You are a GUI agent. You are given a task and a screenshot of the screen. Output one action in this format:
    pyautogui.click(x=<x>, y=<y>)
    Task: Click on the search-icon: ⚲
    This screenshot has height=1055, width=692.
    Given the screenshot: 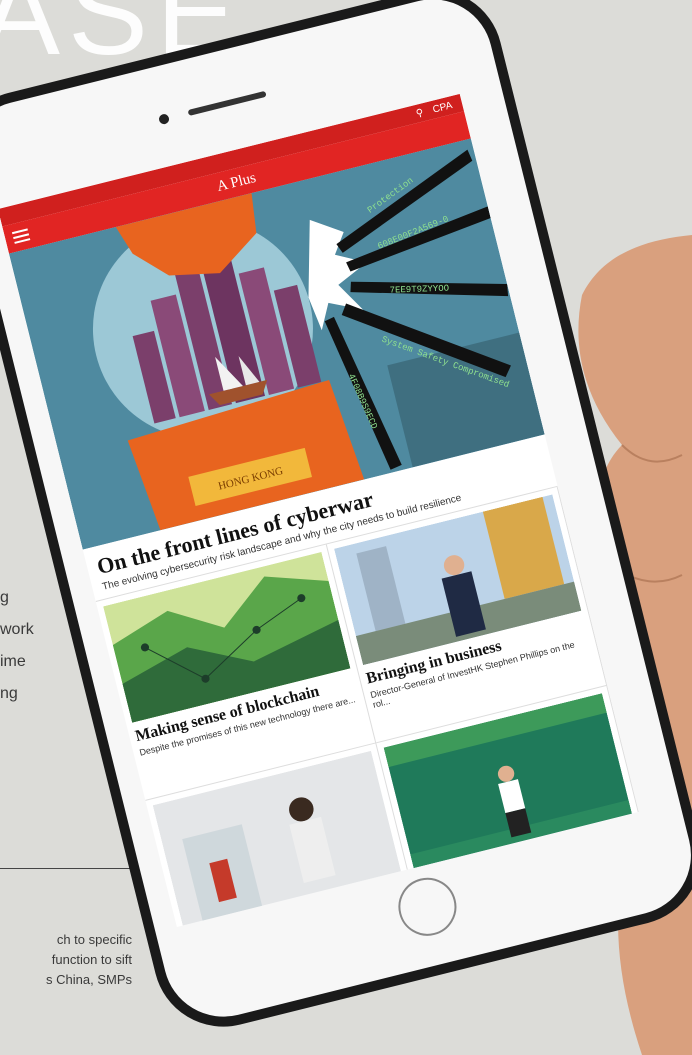 What is the action you would take?
    pyautogui.click(x=420, y=113)
    